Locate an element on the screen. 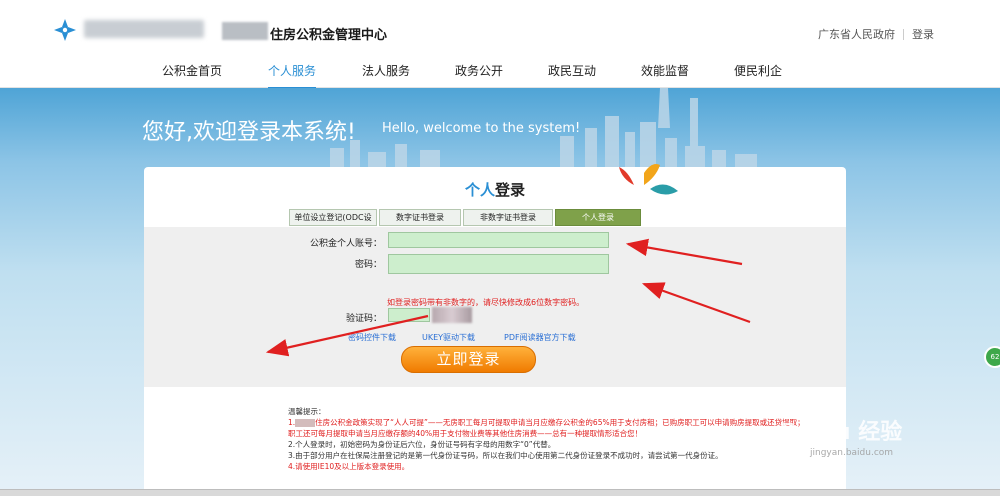 The image size is (1000, 496). site-header: 住房公积金管理中心 广东省人民政府 登录 is located at coordinates (500, 29).